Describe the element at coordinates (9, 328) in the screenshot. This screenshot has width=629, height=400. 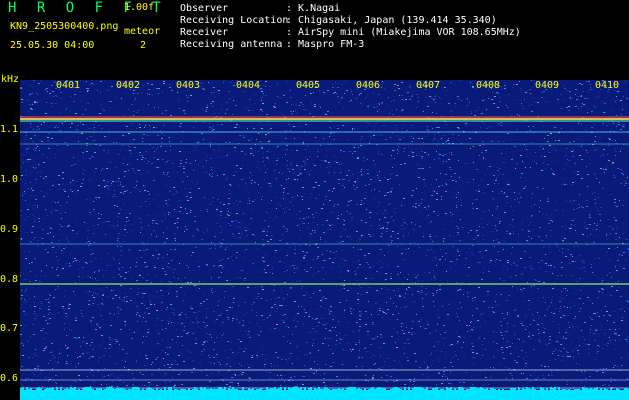
I see `y-tick-0-7: 0.7` at that location.